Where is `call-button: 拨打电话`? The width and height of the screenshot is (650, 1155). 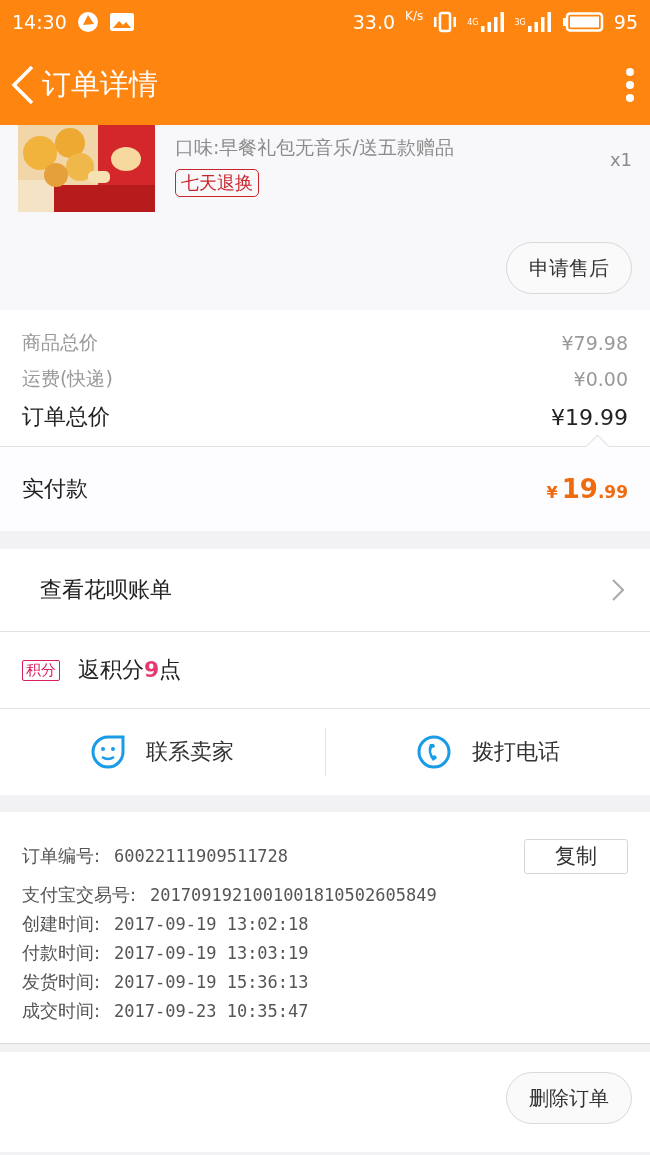 call-button: 拨打电话 is located at coordinates (487, 752).